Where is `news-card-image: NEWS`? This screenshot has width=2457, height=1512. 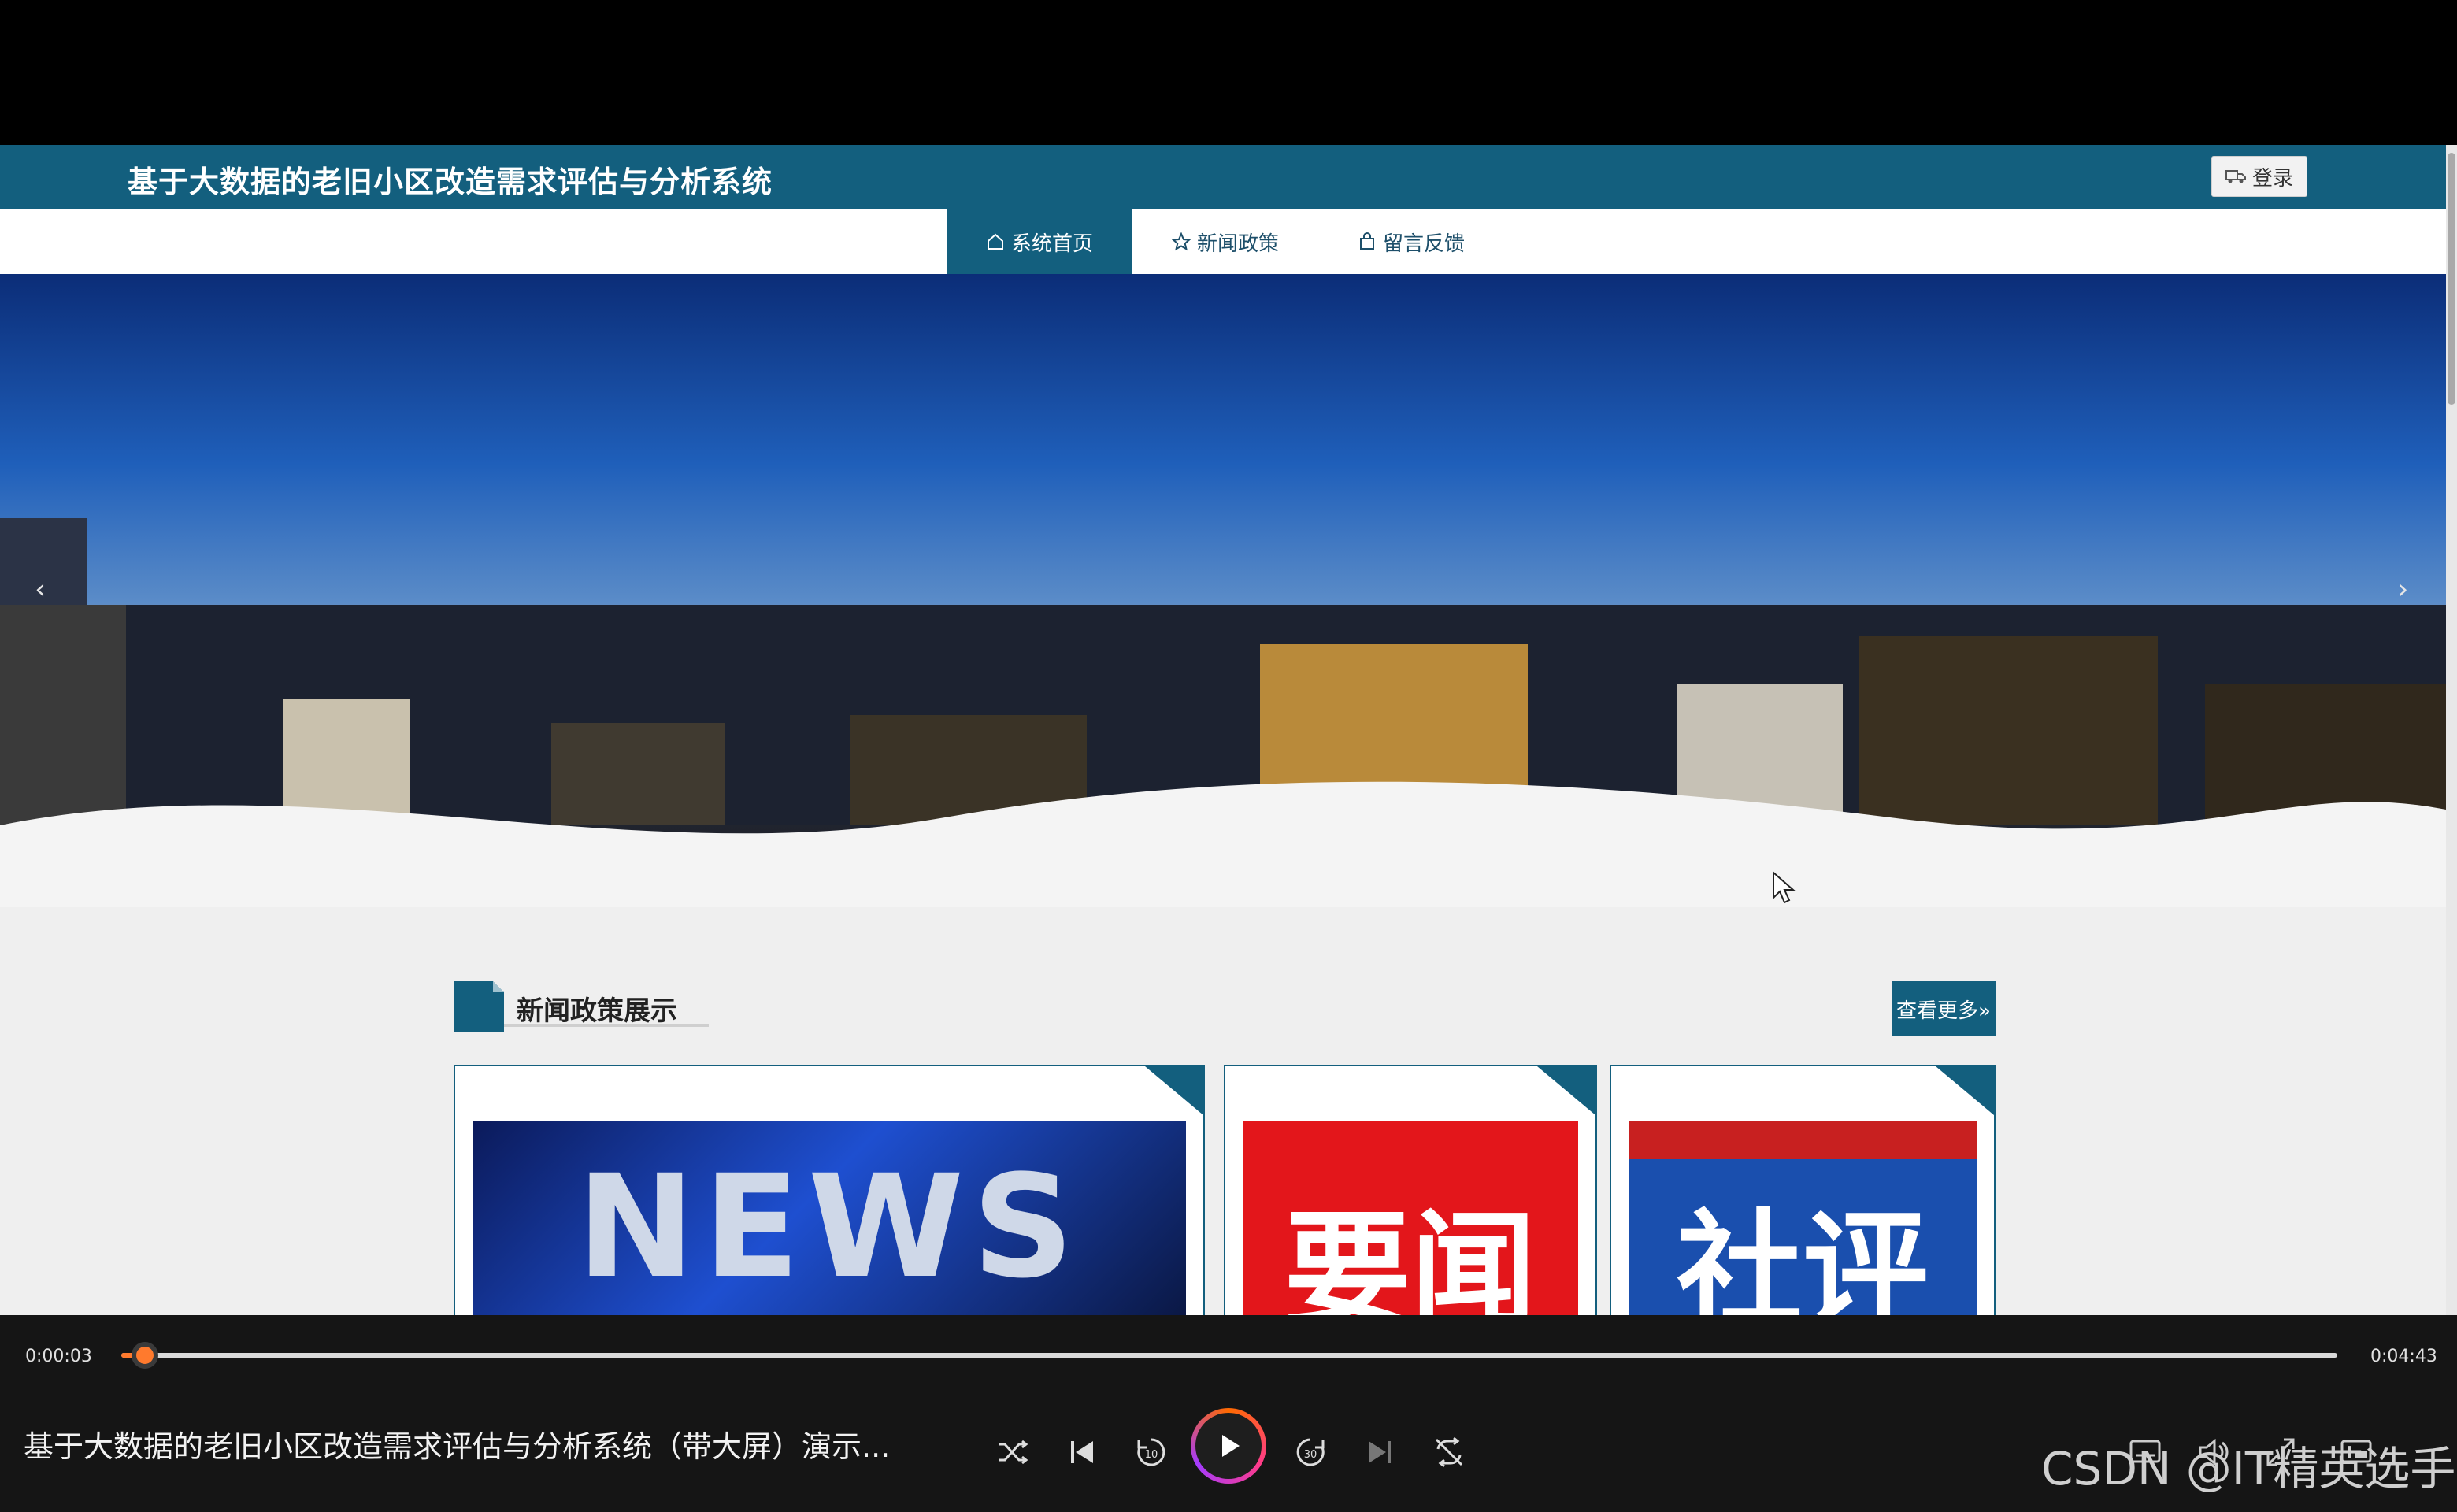 news-card-image: NEWS is located at coordinates (829, 1218).